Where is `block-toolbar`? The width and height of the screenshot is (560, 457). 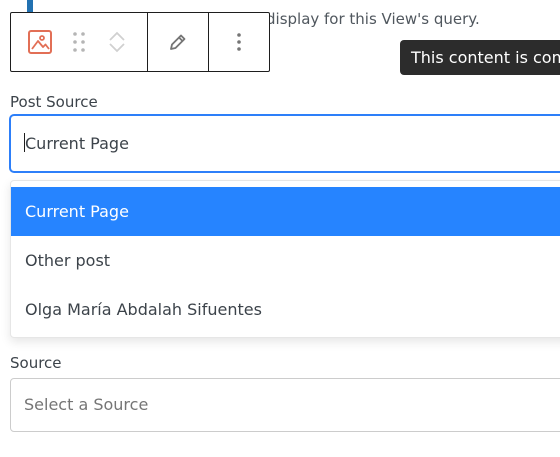 block-toolbar is located at coordinates (140, 42).